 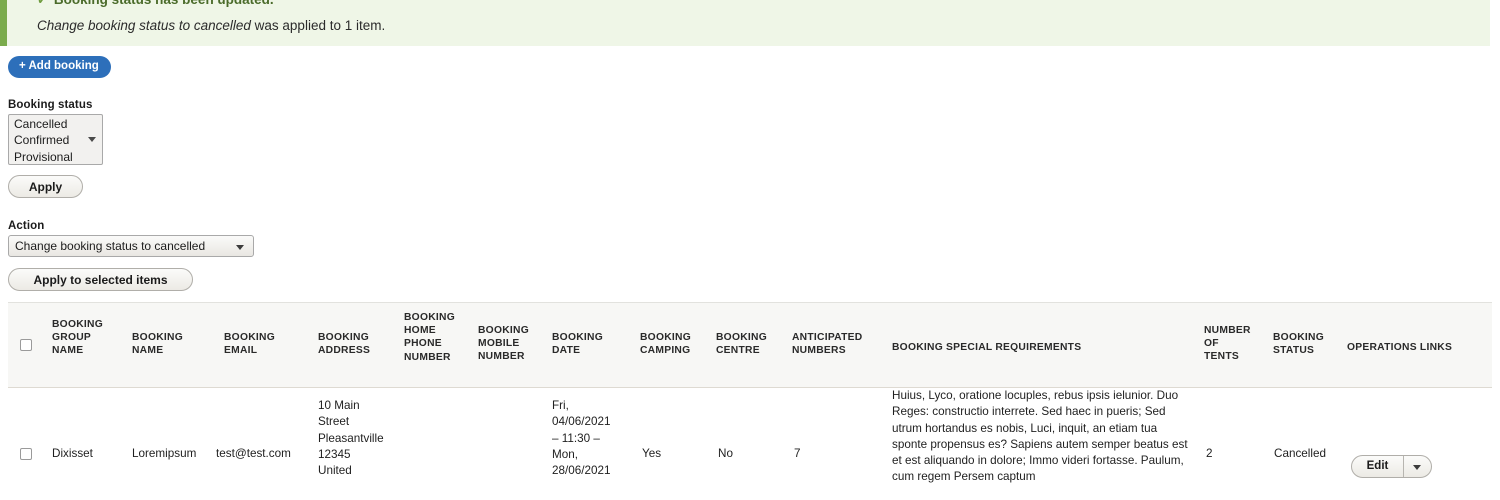 I want to click on cell-booking-name: Loremipsum, so click(x=164, y=453).